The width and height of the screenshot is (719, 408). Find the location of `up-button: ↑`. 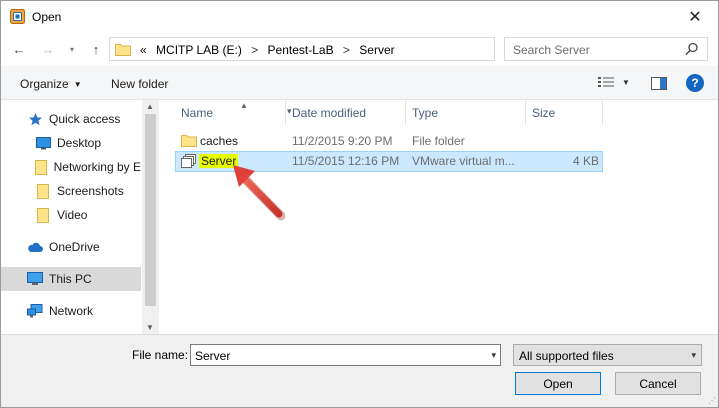

up-button: ↑ is located at coordinates (96, 49).